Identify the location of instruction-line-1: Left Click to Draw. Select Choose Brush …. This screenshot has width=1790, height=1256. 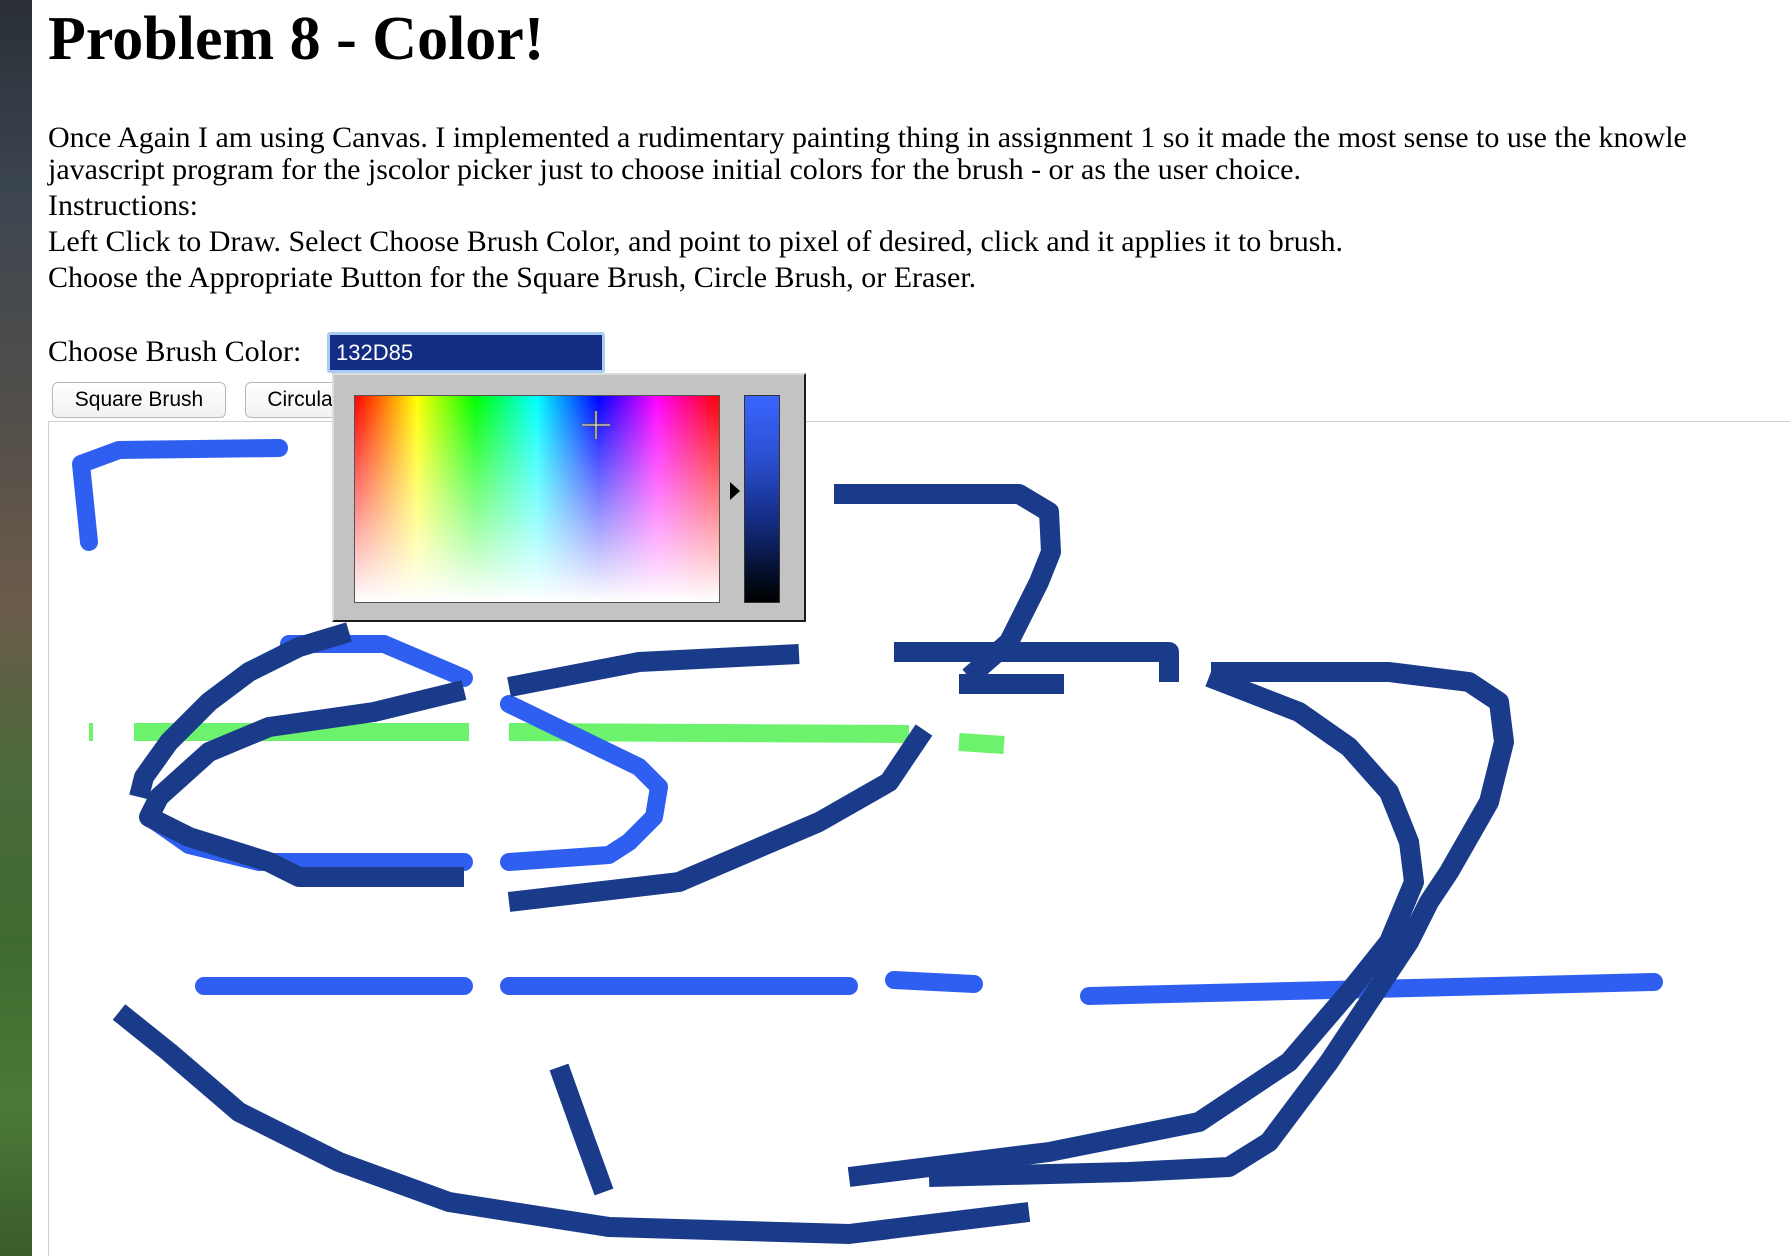
(695, 241).